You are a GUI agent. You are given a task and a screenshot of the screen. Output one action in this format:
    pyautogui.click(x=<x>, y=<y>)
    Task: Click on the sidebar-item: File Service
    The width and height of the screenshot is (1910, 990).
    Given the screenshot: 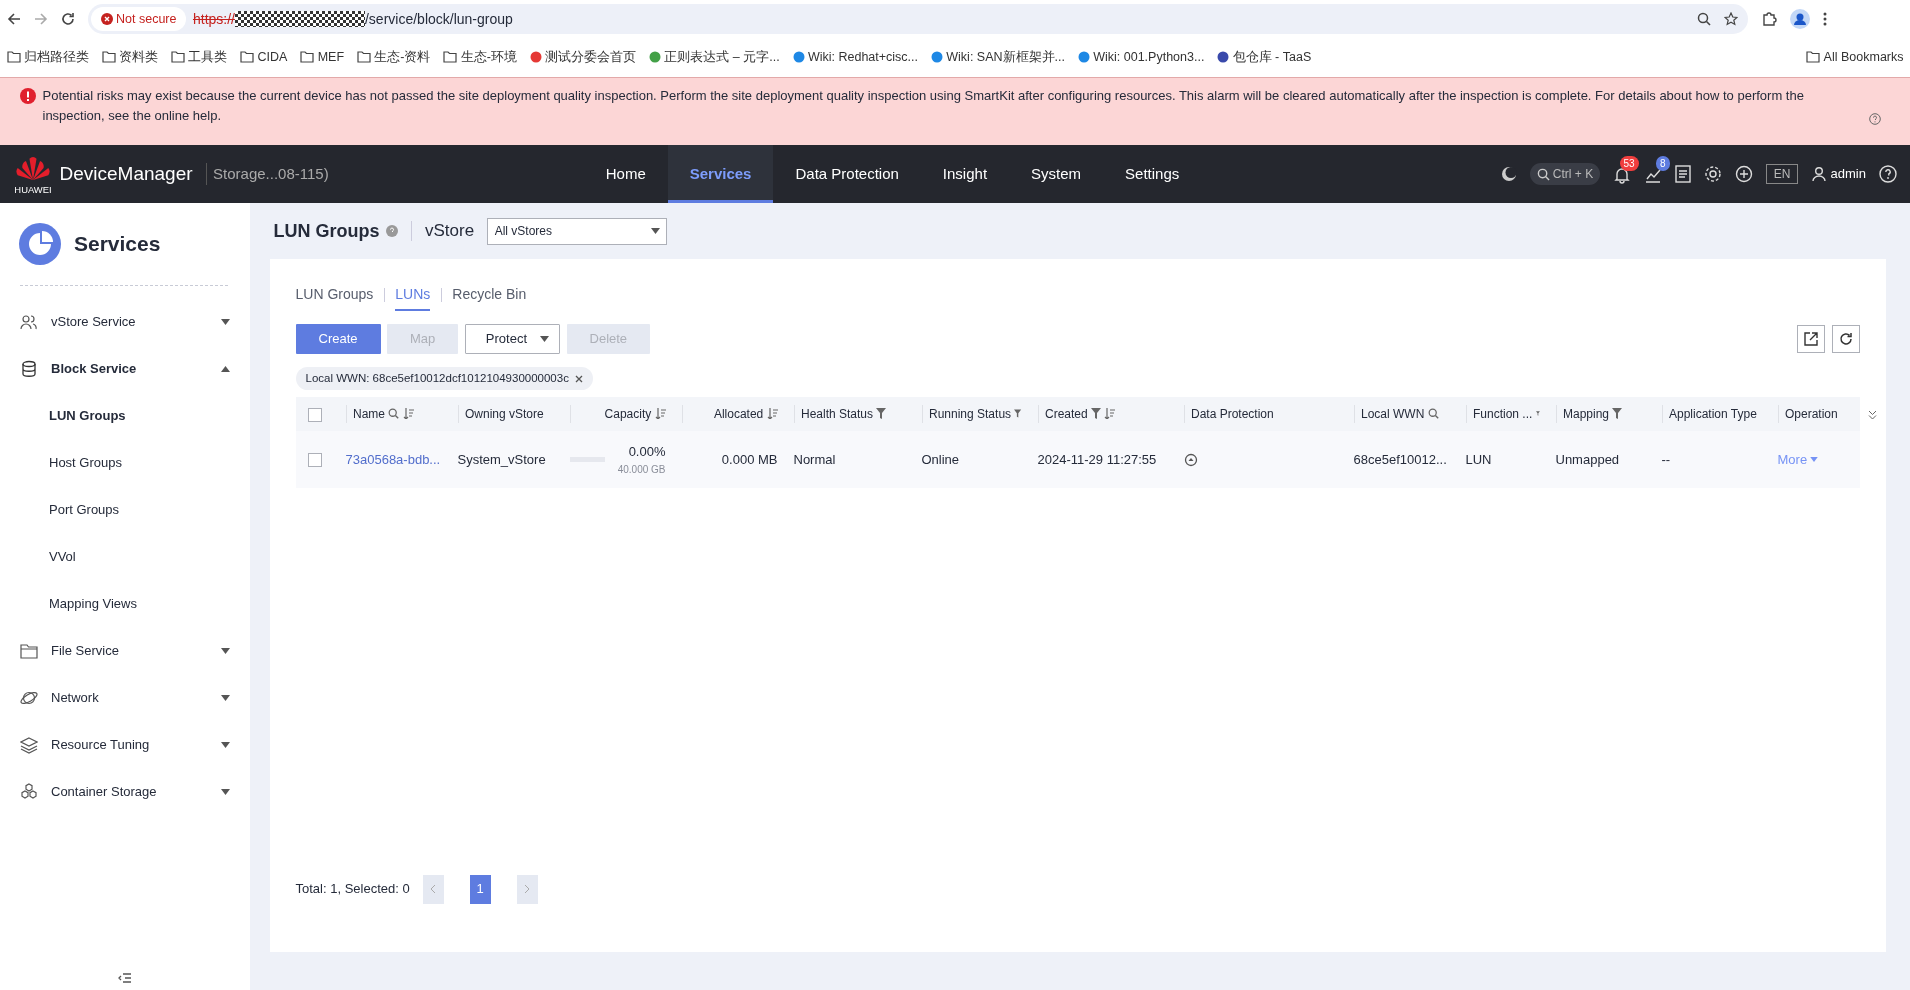 What is the action you would take?
    pyautogui.click(x=125, y=650)
    